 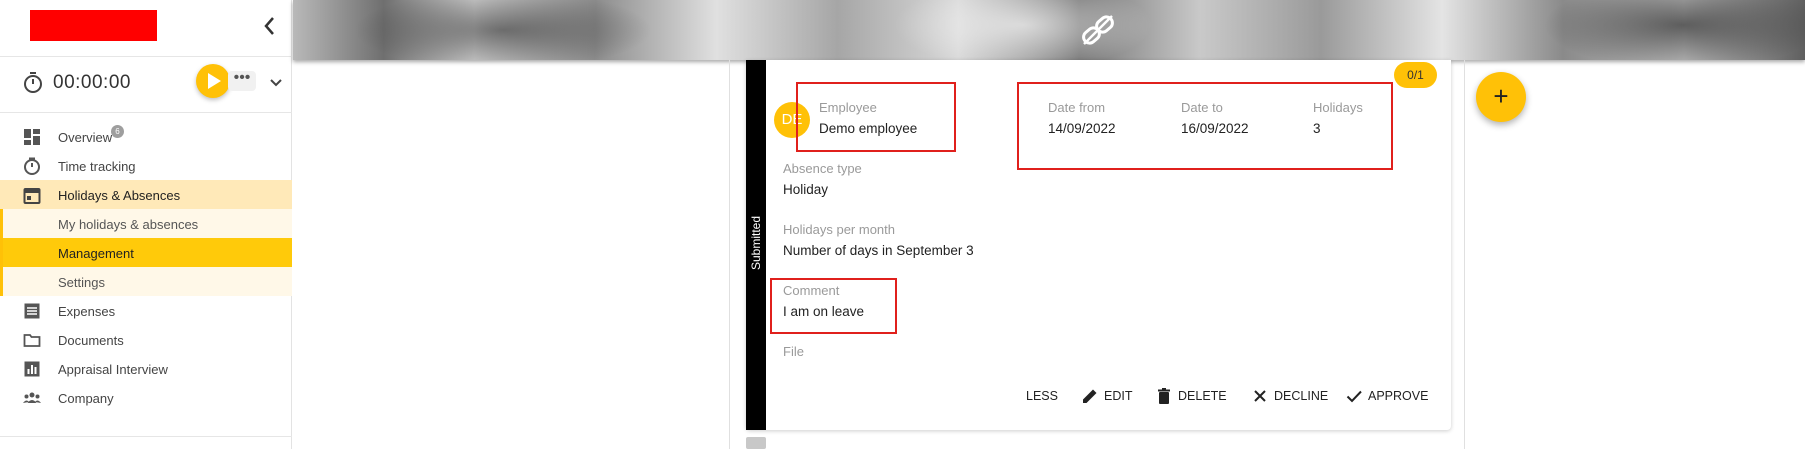 I want to click on sidebar-item-documents: Documents, so click(x=146, y=339).